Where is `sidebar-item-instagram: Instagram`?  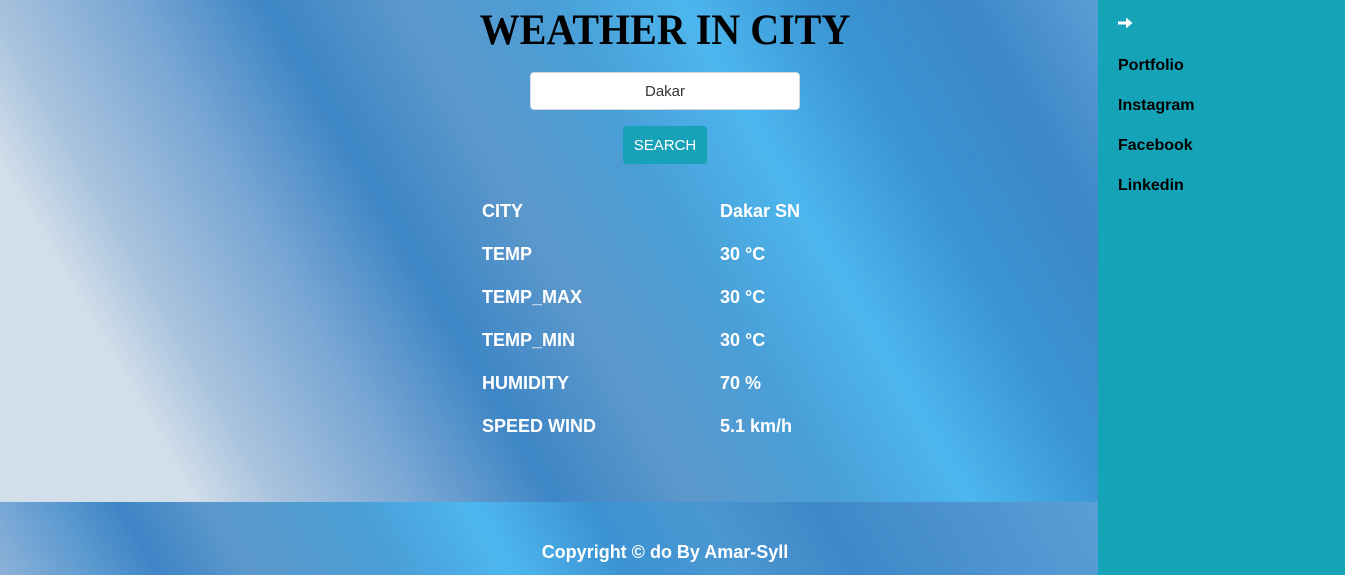
sidebar-item-instagram: Instagram is located at coordinates (1156, 106).